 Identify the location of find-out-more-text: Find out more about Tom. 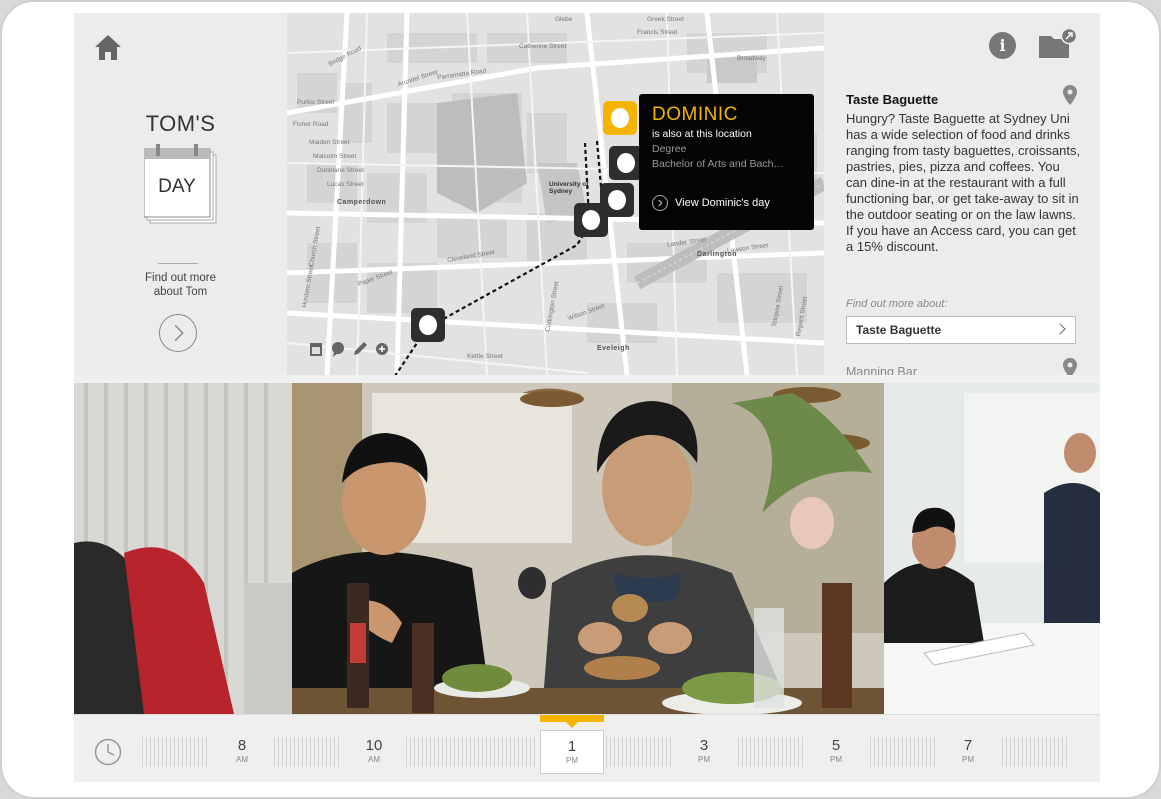
(180, 285).